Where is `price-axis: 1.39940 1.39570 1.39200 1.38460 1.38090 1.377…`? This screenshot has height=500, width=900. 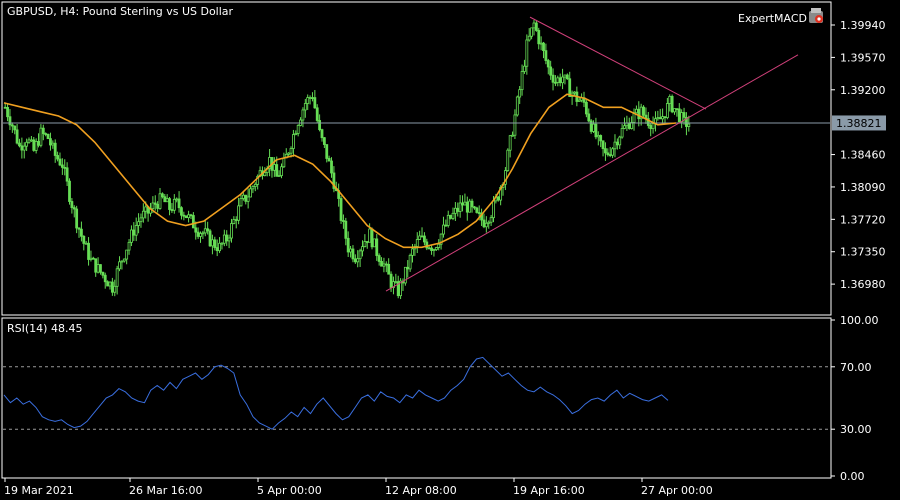 price-axis: 1.39940 1.39570 1.39200 1.38460 1.38090 1.377… is located at coordinates (863, 155).